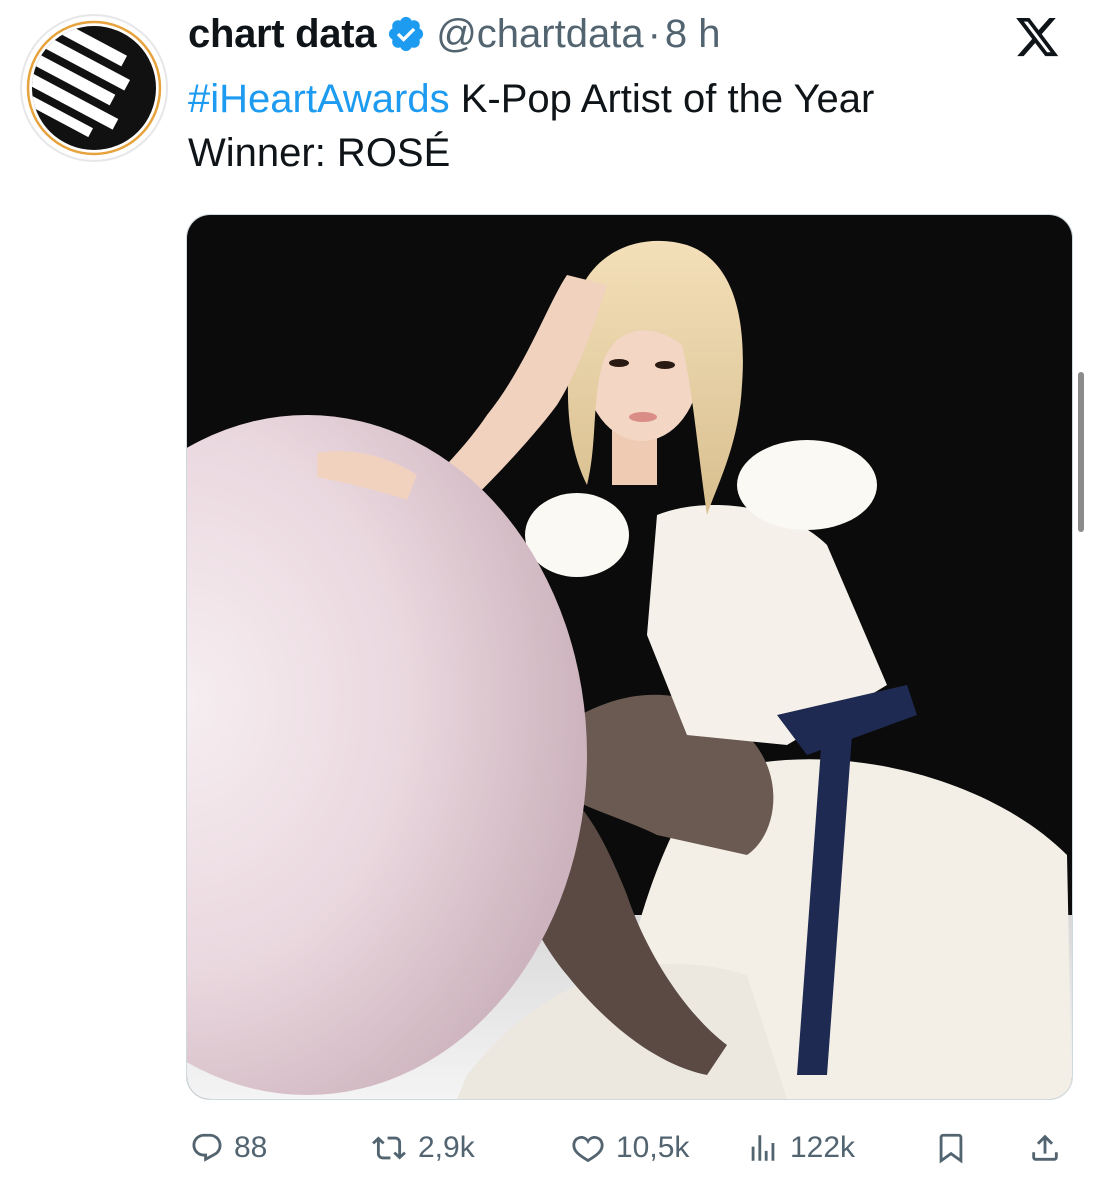  Describe the element at coordinates (228, 1148) in the screenshot. I see `reply-button: 88` at that location.